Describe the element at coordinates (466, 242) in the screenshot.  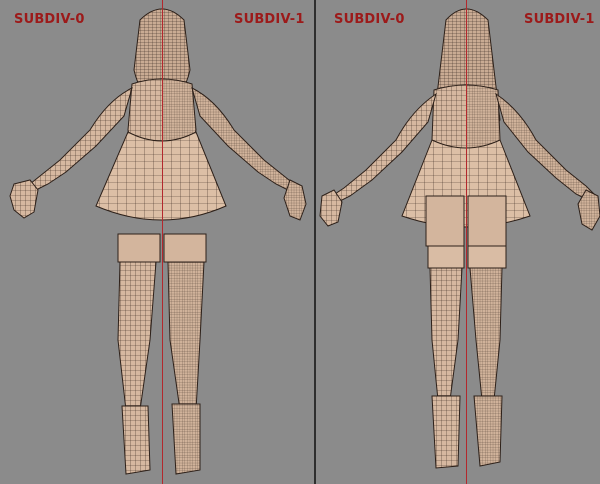
I see `back-split-line` at that location.